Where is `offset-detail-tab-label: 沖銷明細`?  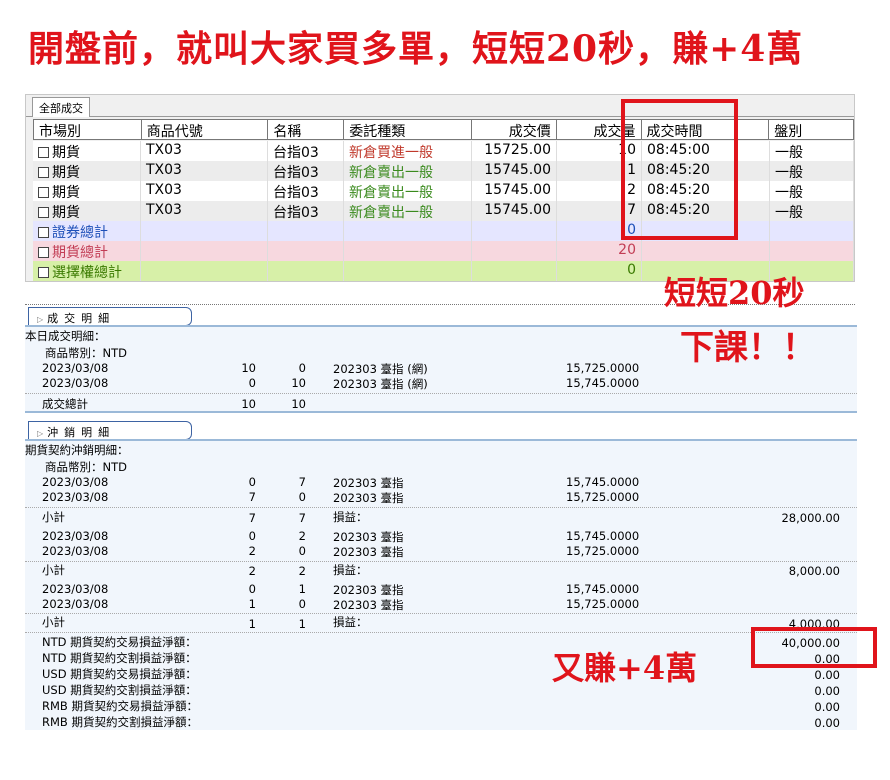
offset-detail-tab-label: 沖銷明細 is located at coordinates (81, 432).